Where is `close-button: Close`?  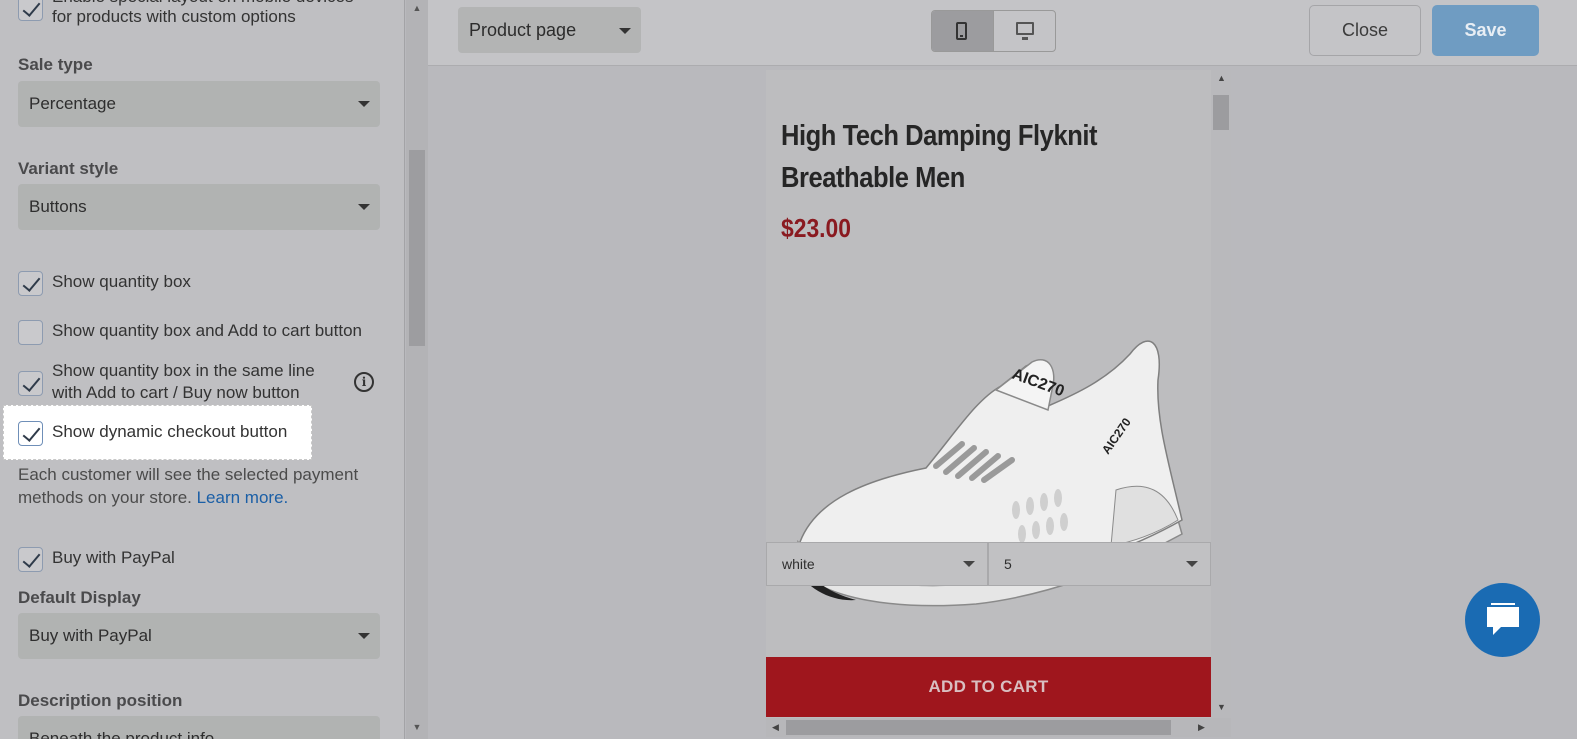
close-button: Close is located at coordinates (1365, 30).